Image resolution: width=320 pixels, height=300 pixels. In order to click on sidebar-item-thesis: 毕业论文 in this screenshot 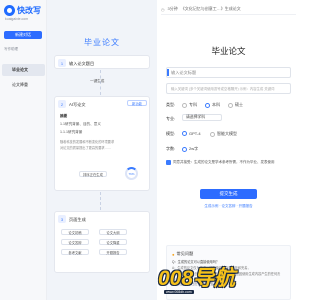, I will do `click(23, 70)`.